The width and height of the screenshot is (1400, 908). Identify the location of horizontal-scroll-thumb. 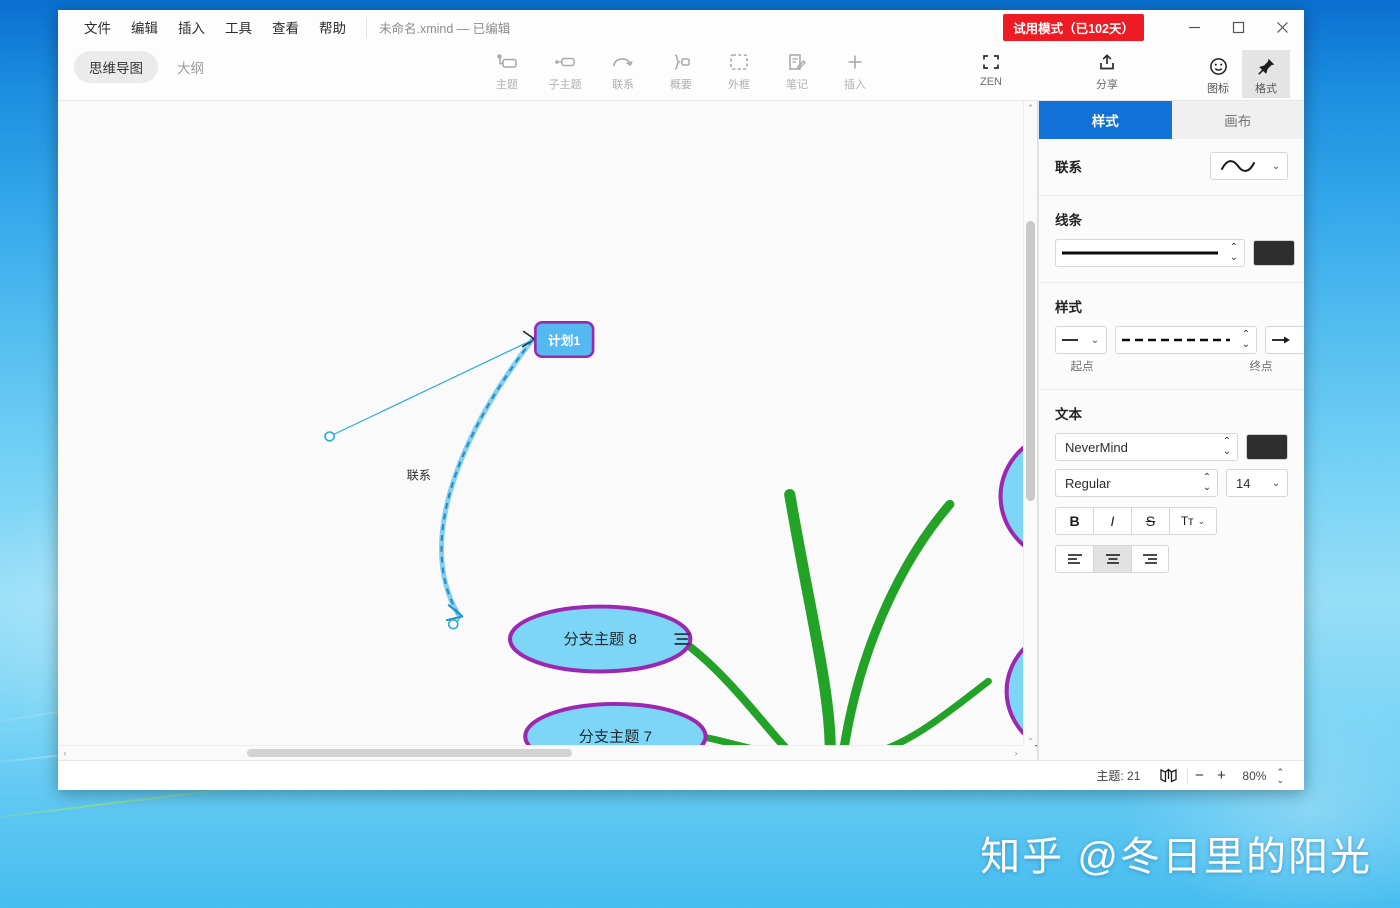
(409, 753).